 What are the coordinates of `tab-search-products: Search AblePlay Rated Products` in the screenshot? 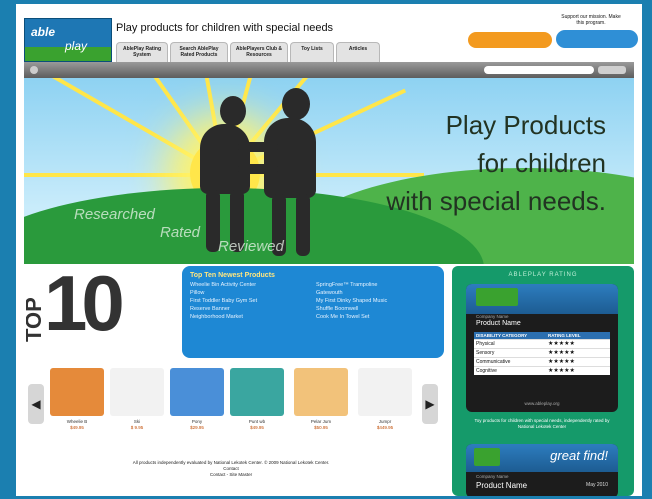 It's located at (199, 52).